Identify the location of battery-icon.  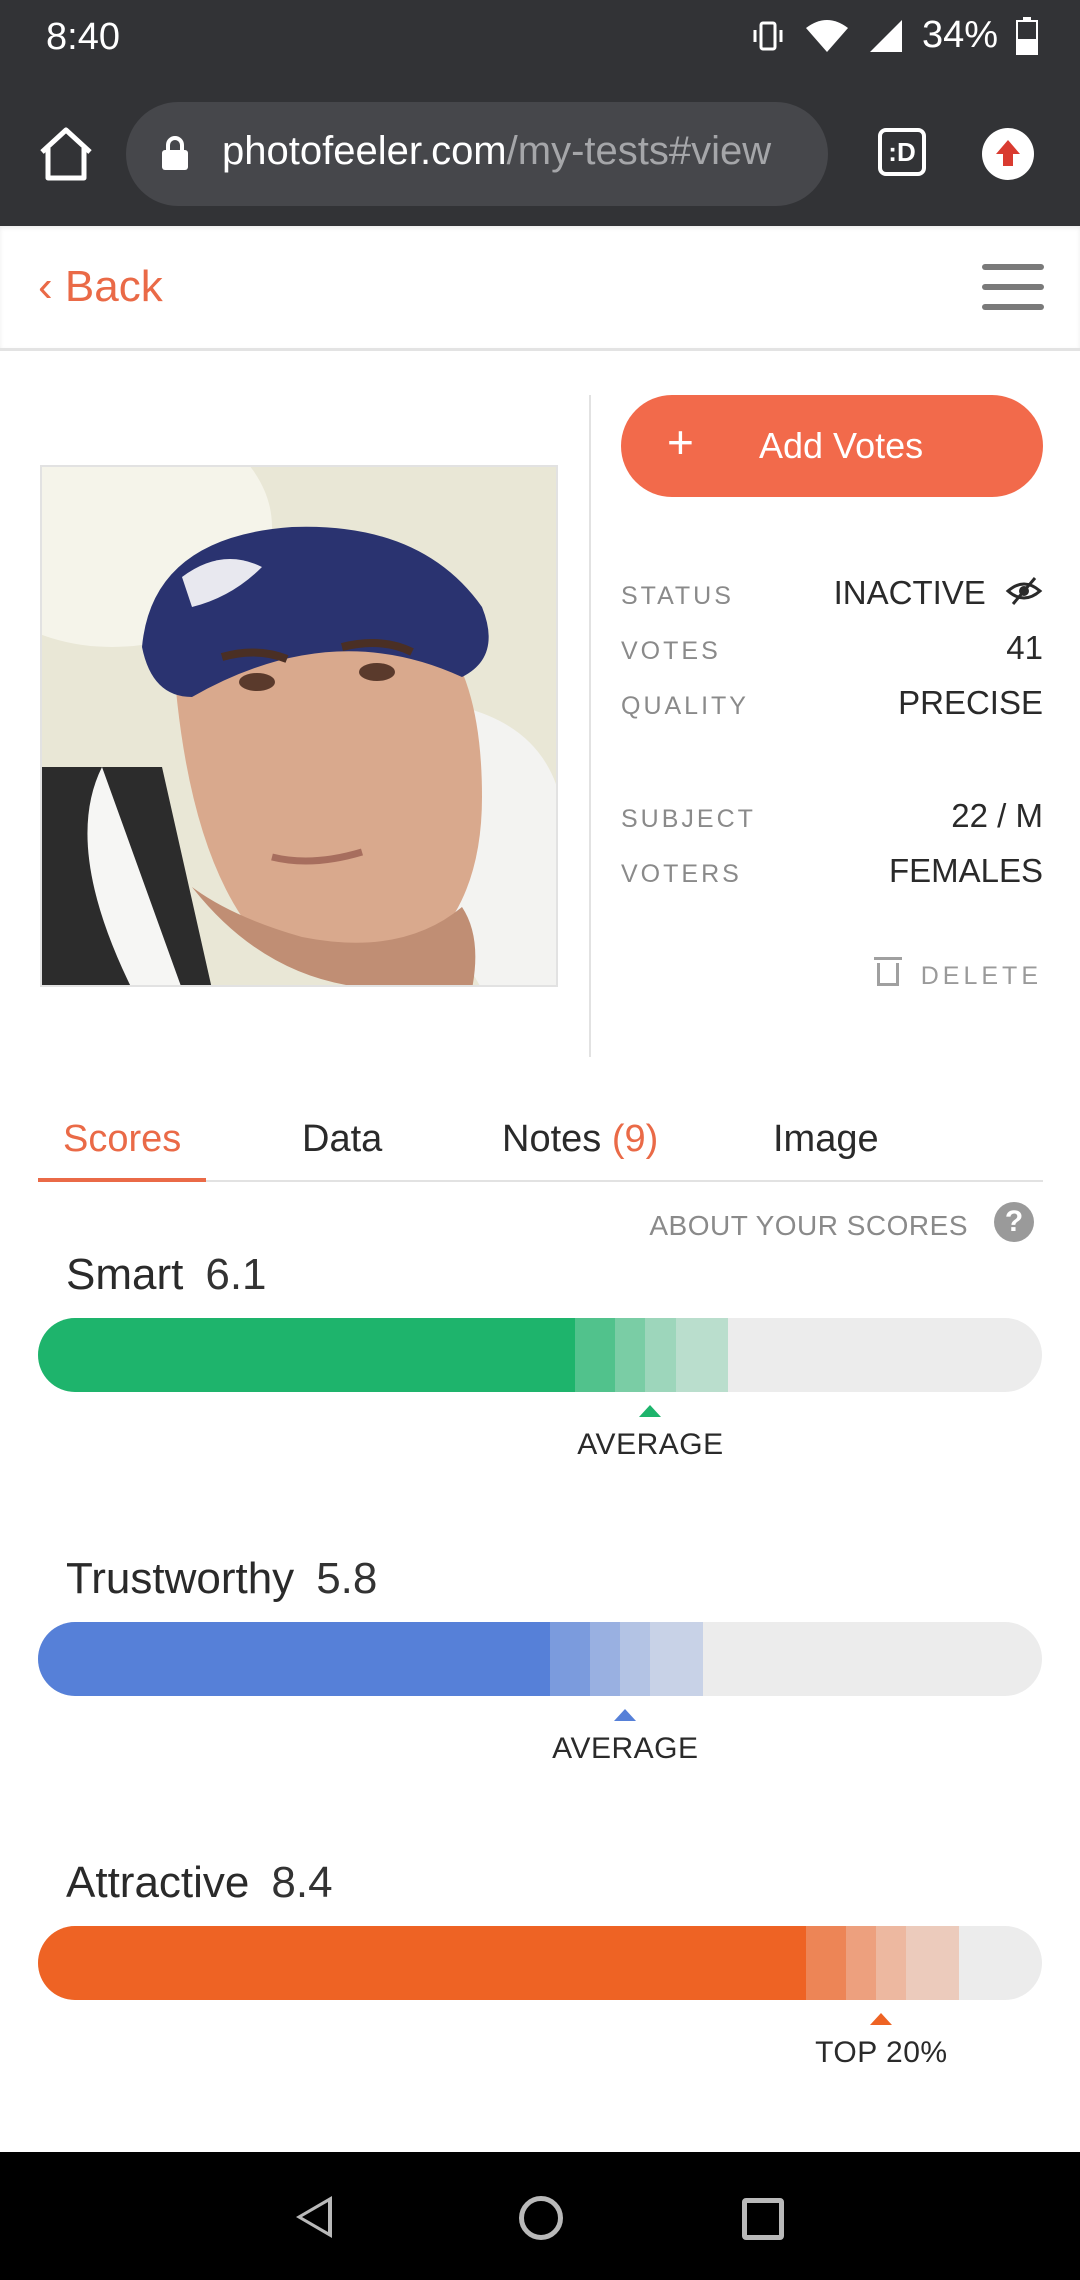
(1027, 35).